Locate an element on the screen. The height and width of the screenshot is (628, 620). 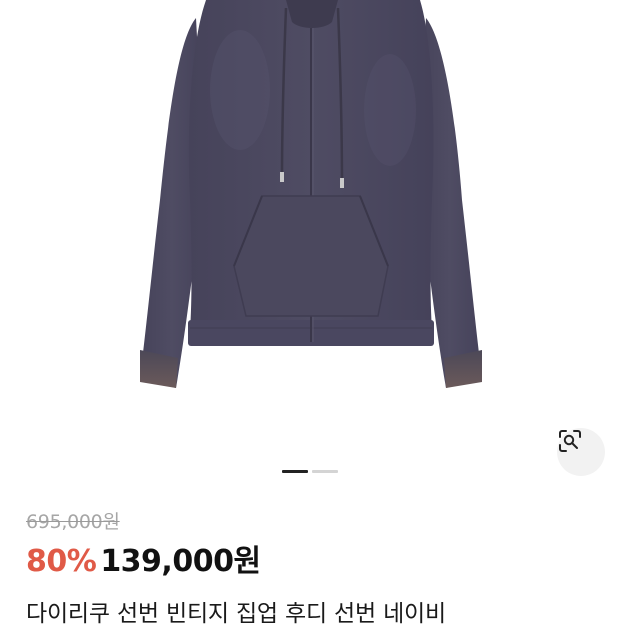
discount-rate: 80% is located at coordinates (61, 561).